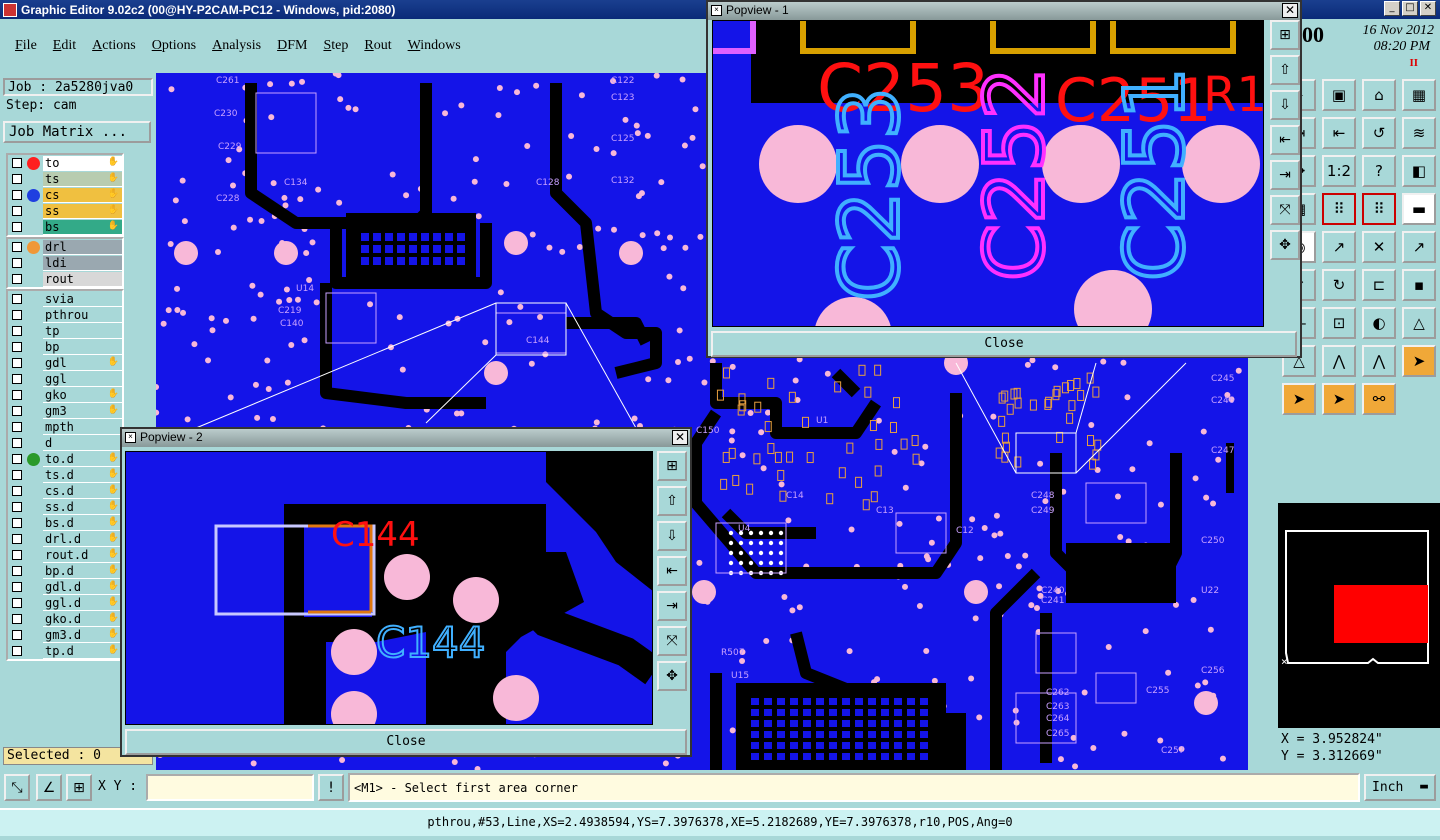 The image size is (1440, 840). What do you see at coordinates (1419, 247) in the screenshot?
I see `move-icon: ↗` at bounding box center [1419, 247].